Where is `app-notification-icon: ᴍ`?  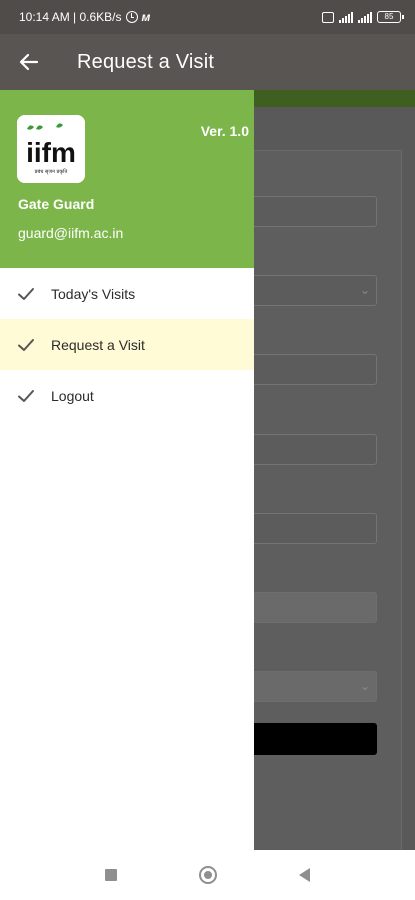
app-notification-icon: ᴍ is located at coordinates (146, 17).